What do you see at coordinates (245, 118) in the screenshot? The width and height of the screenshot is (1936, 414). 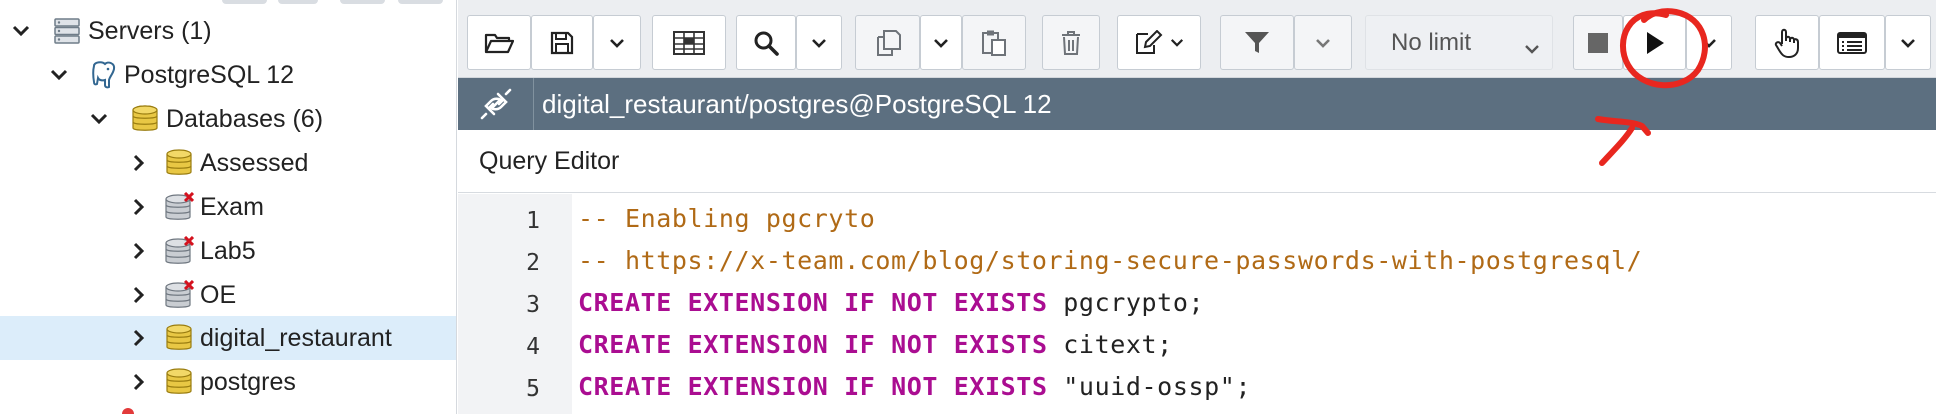 I see `tree-node-label: Databases (6)` at bounding box center [245, 118].